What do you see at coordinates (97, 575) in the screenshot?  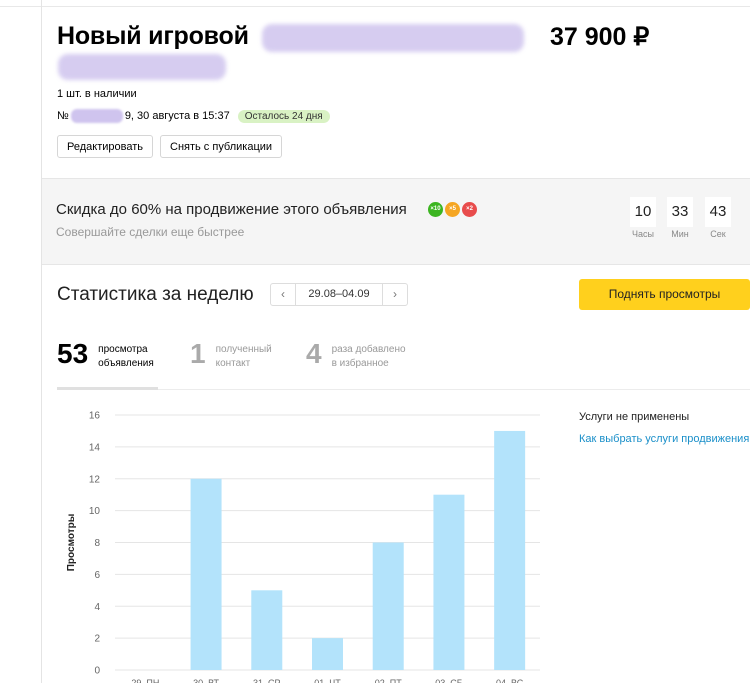 I see `y-tick-label: 6` at bounding box center [97, 575].